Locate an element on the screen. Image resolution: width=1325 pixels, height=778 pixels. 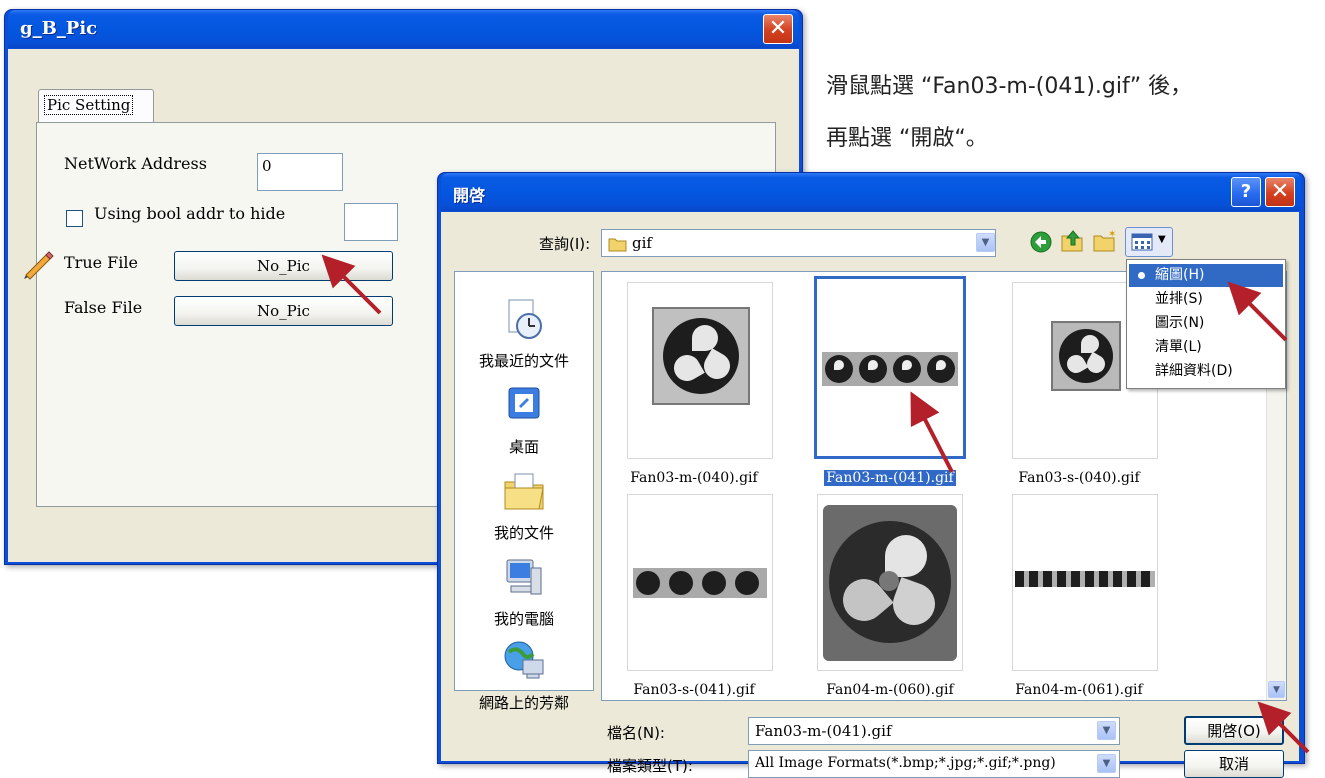
bool-address-input is located at coordinates (371, 222).